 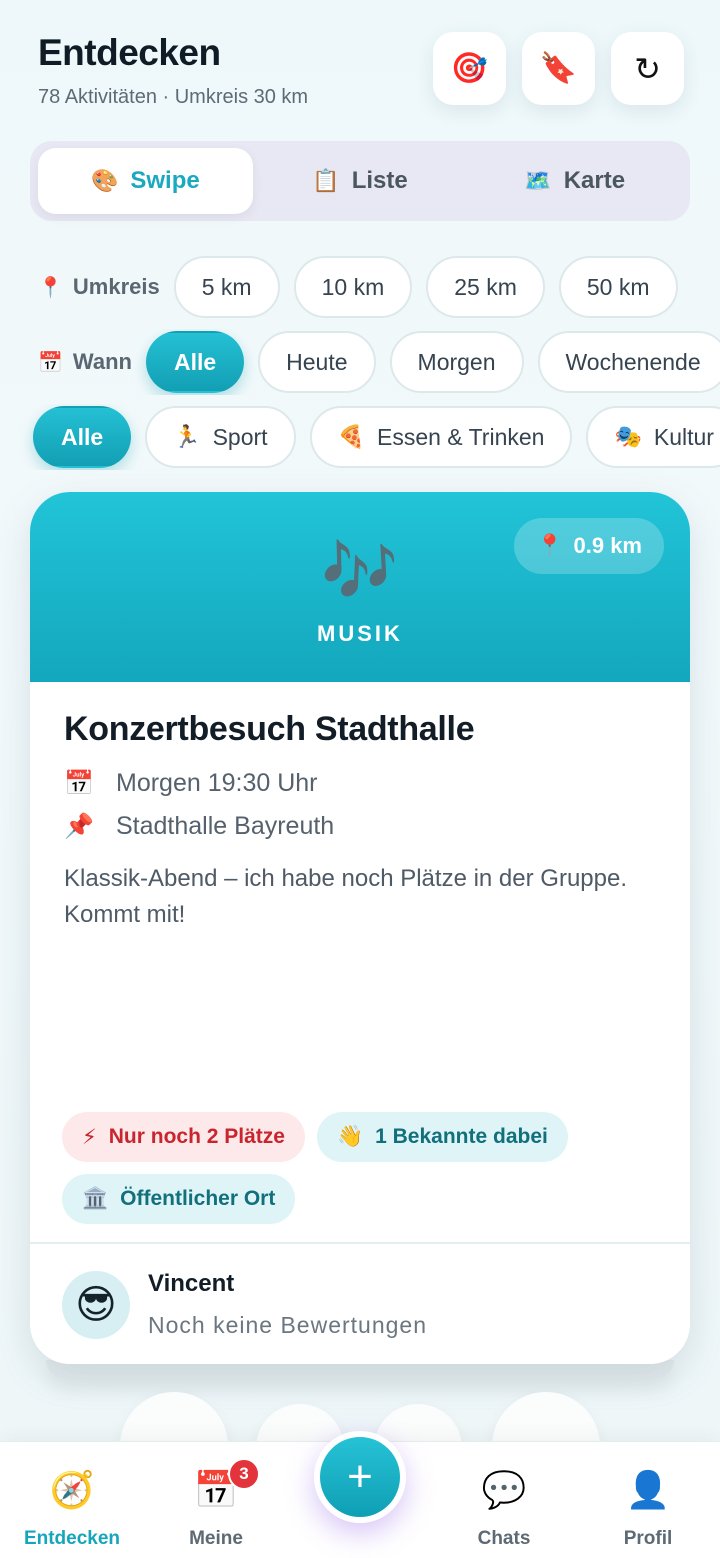 I want to click on when-label-text: Wann, so click(x=102, y=361).